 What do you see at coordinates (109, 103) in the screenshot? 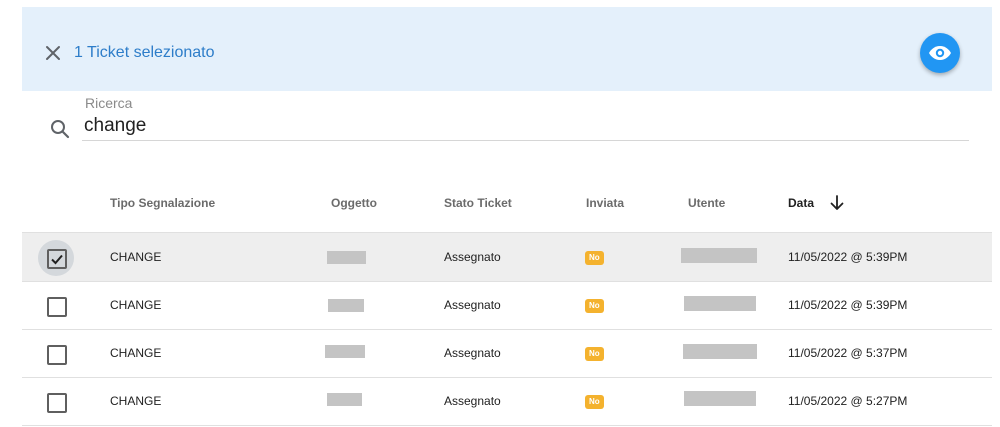
I see `search-label: Ricerca` at bounding box center [109, 103].